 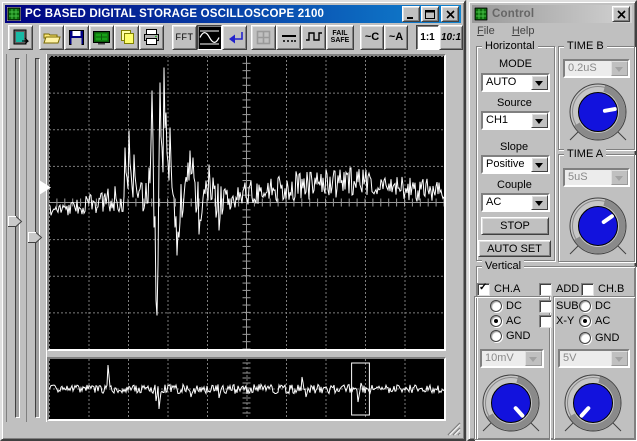 I want to click on fail-safe-label-1: FAIL, so click(x=340, y=33).